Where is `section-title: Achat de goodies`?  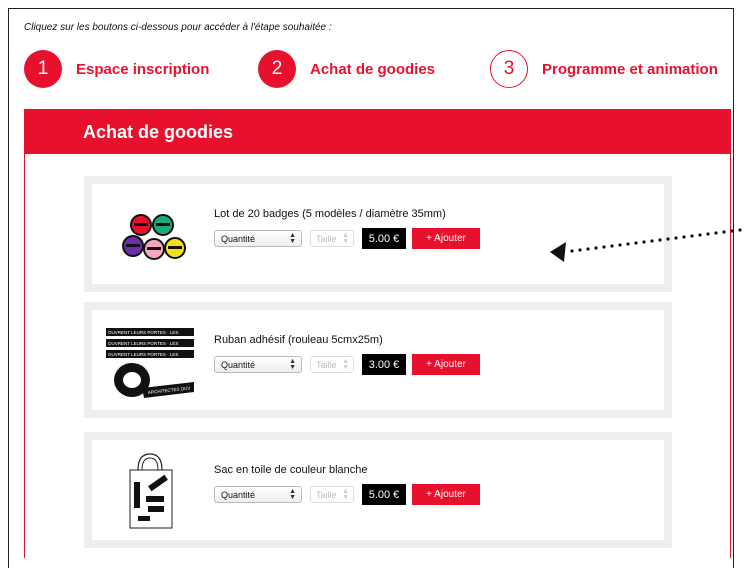
section-title: Achat de goodies is located at coordinates (377, 132).